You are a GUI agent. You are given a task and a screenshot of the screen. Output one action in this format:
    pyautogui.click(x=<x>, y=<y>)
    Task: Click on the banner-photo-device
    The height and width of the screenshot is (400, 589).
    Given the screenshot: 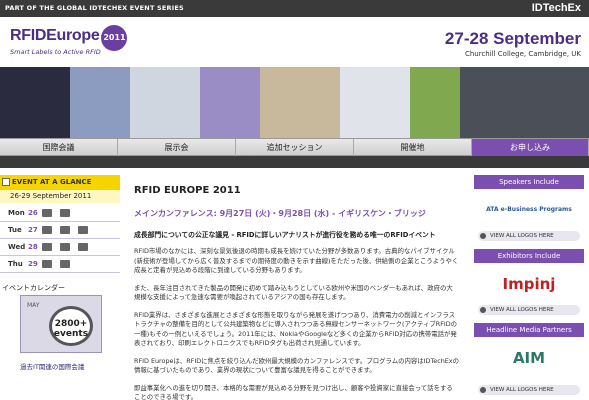 What is the action you would take?
    pyautogui.click(x=165, y=102)
    